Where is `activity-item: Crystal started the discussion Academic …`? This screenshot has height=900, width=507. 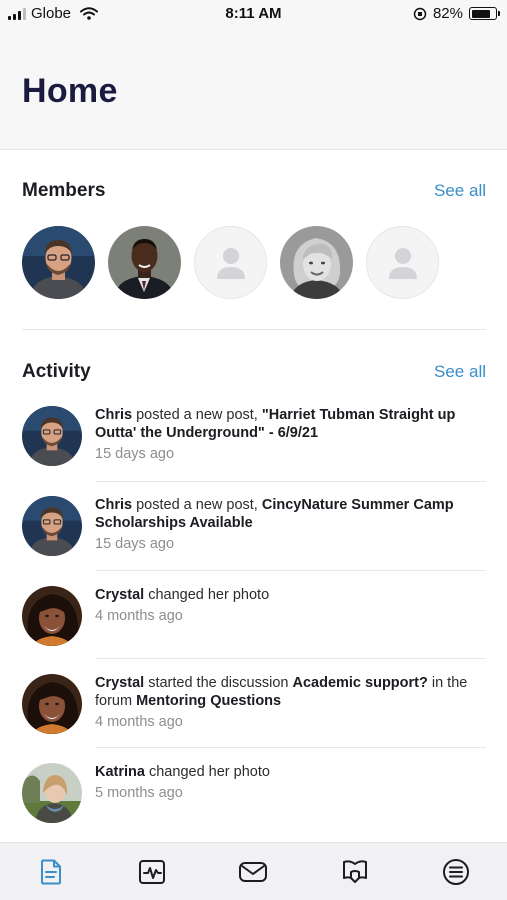 activity-item: Crystal started the discussion Academic … is located at coordinates (254, 704).